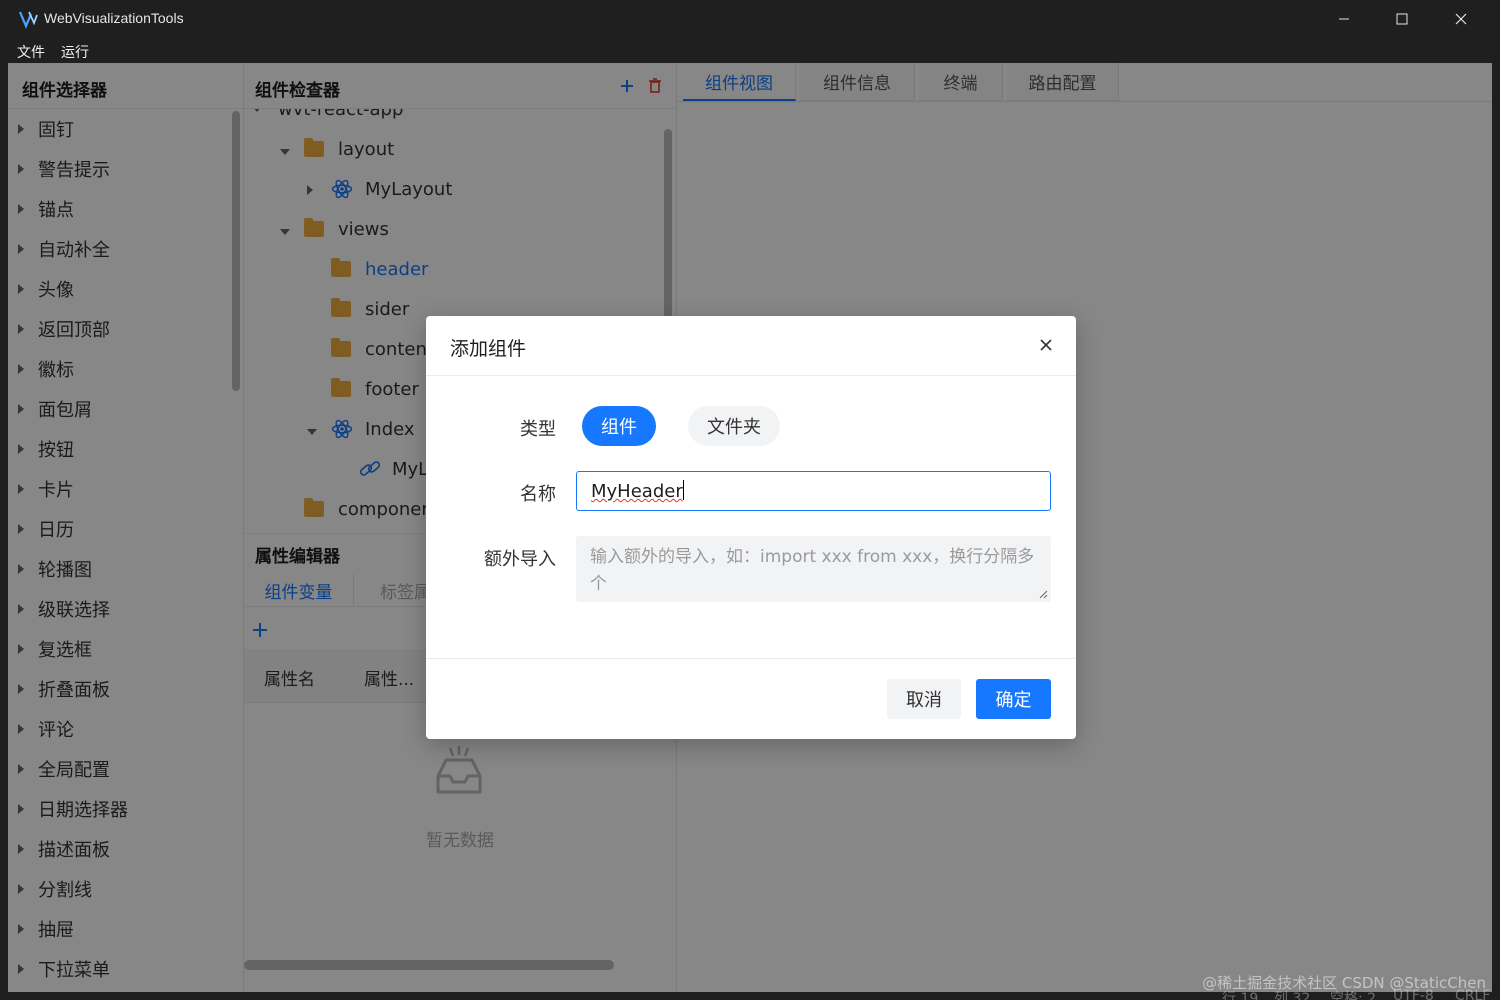 The width and height of the screenshot is (1500, 1000). I want to click on dialog-close-button, so click(1046, 345).